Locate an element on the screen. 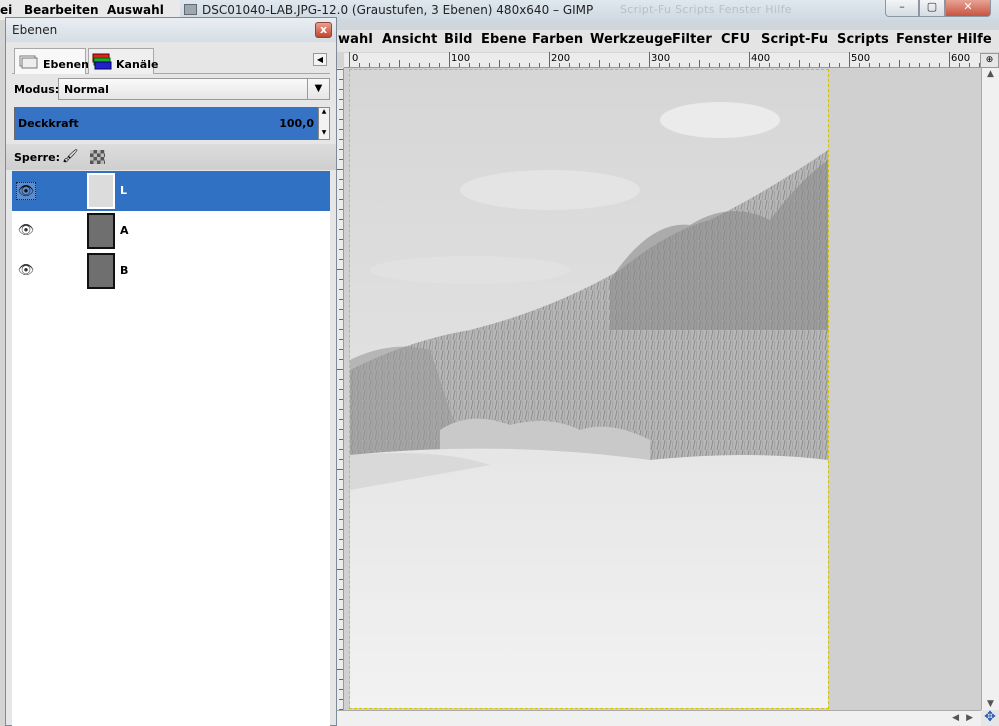 The width and height of the screenshot is (999, 726). lock-pixels-brush-icon: 🖌 is located at coordinates (70, 157).